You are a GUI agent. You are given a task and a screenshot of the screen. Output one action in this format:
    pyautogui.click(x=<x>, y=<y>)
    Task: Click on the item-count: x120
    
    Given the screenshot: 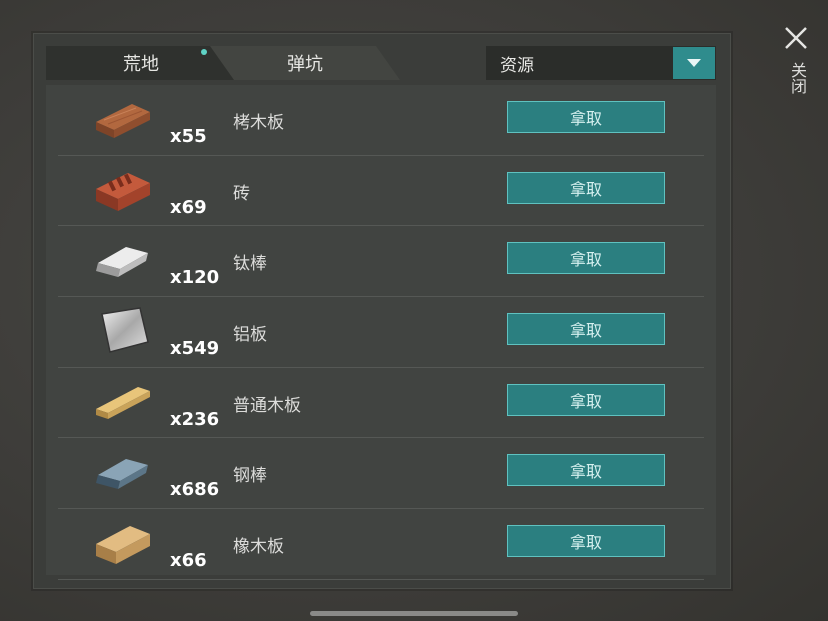 What is the action you would take?
    pyautogui.click(x=195, y=278)
    